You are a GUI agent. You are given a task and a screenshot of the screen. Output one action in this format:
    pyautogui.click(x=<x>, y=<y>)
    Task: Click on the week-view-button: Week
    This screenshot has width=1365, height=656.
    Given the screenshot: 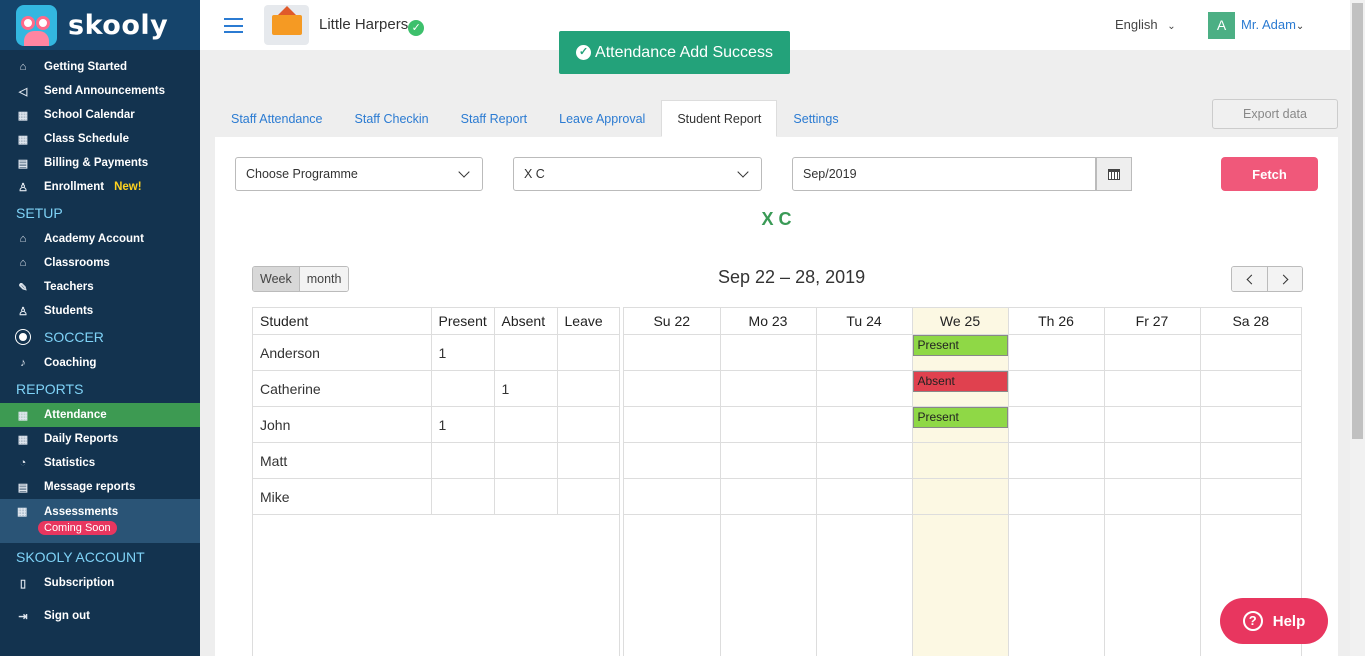 What is the action you would take?
    pyautogui.click(x=276, y=279)
    